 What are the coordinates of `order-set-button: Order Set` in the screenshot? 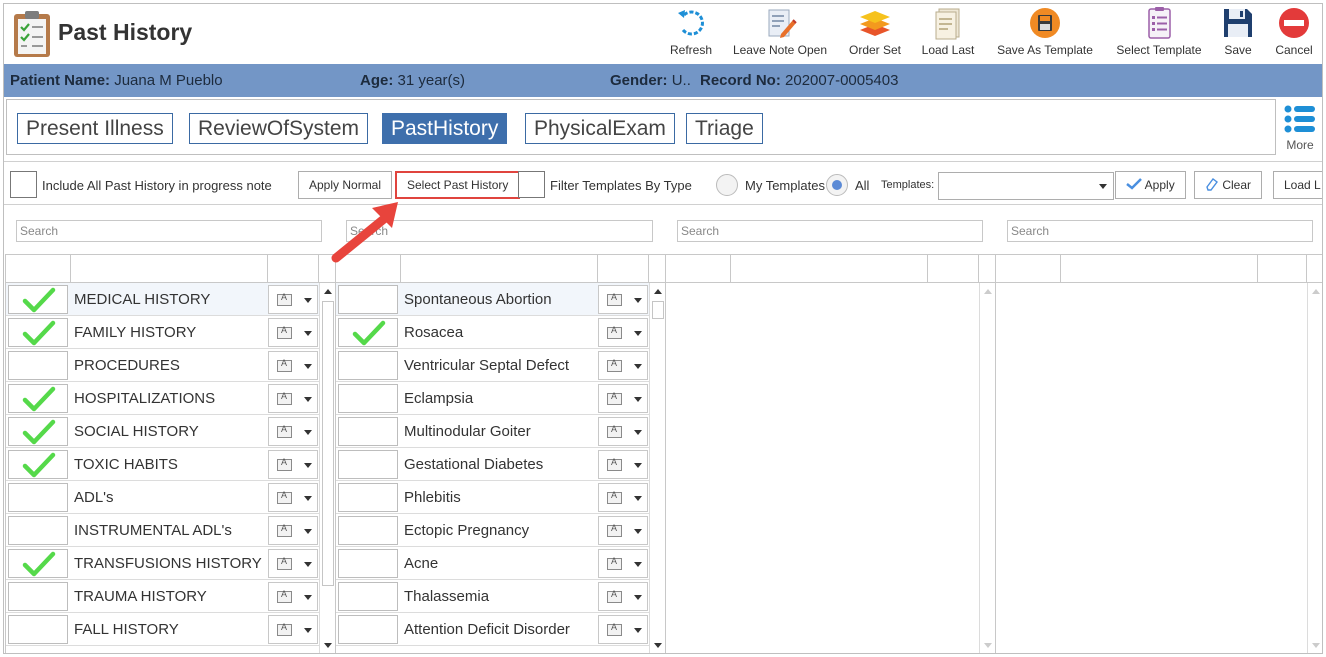 It's located at (875, 34).